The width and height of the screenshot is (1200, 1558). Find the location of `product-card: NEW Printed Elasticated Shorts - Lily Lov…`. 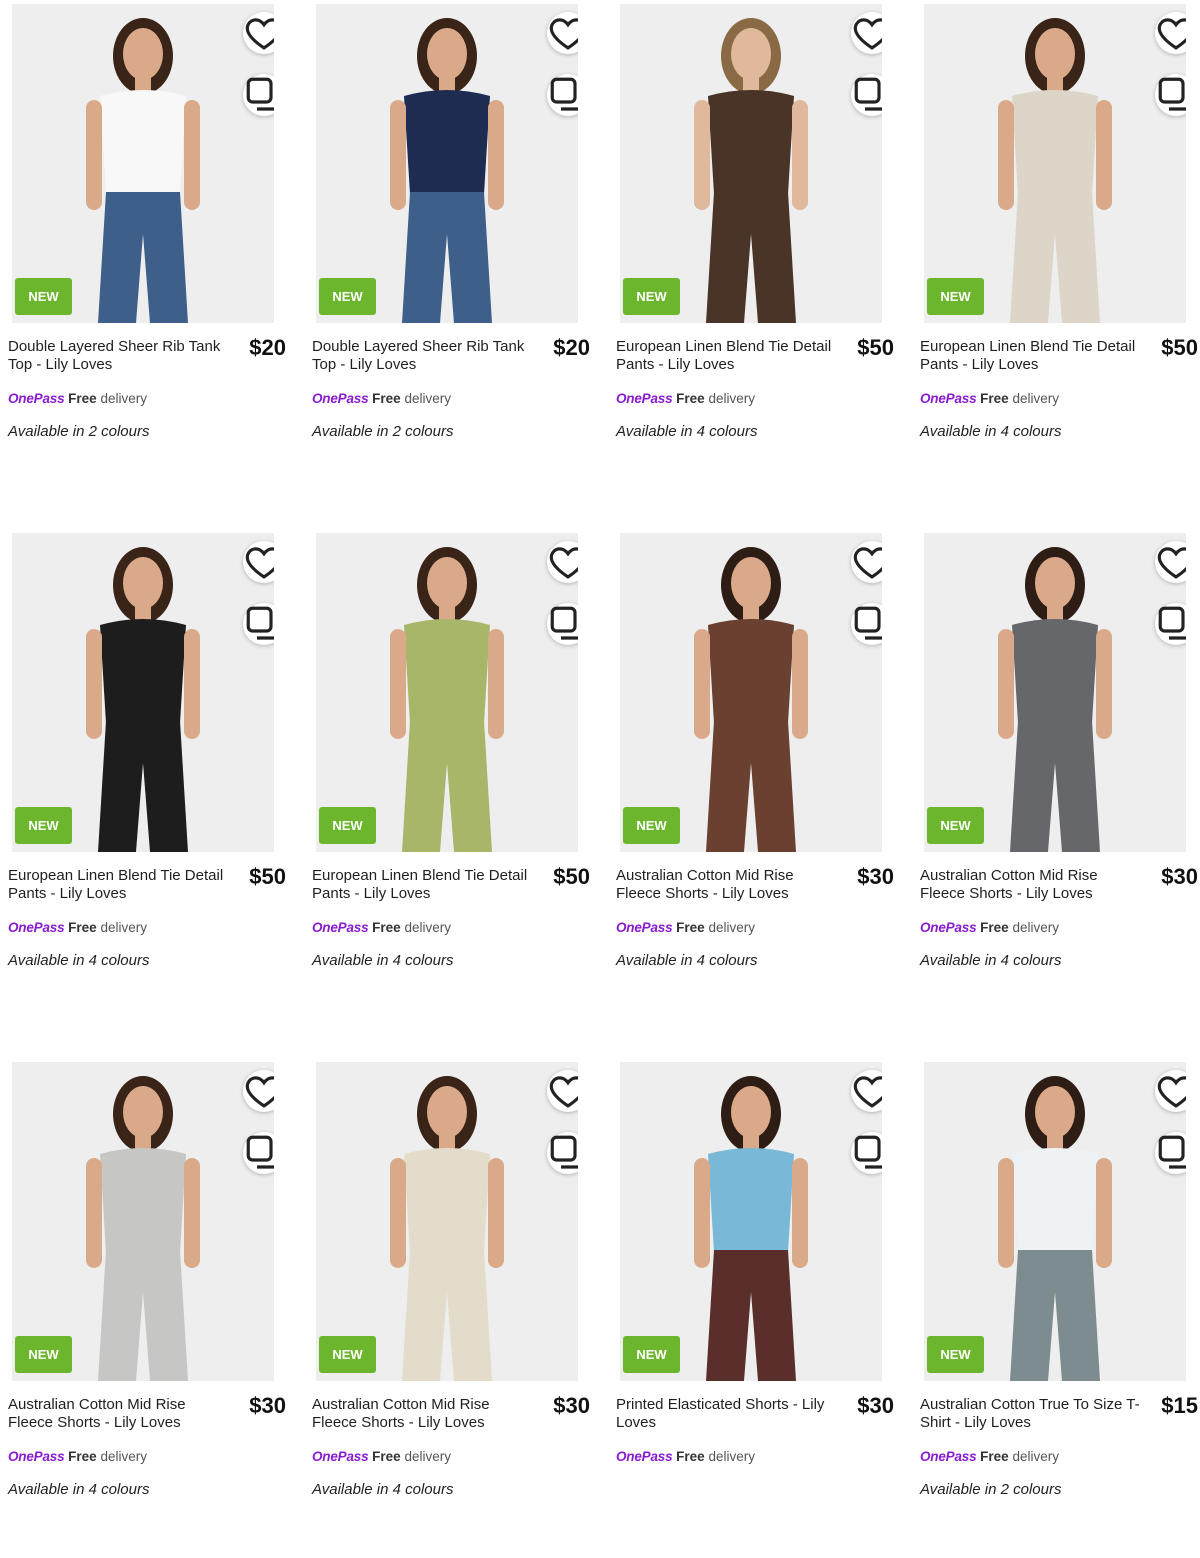

product-card: NEW Printed Elasticated Shorts - Lily Lov… is located at coordinates (756, 1308).